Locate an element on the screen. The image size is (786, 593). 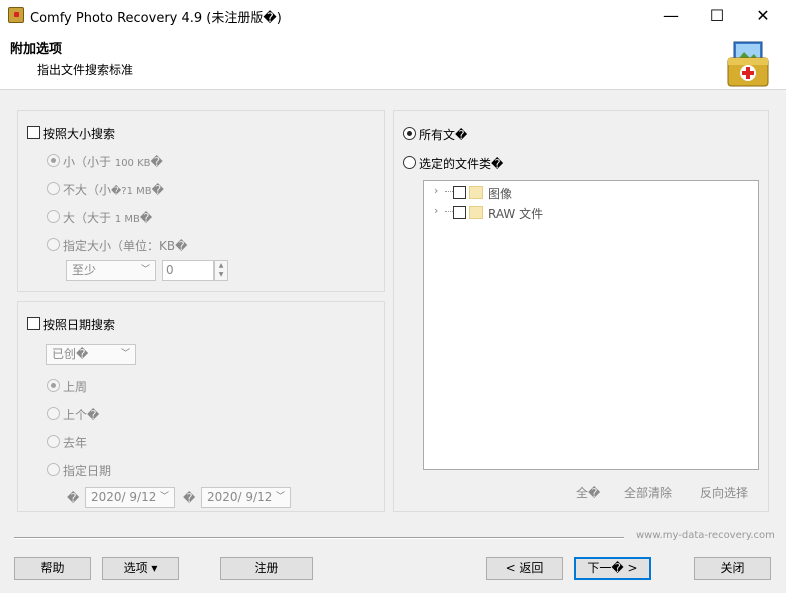
date-type-value: 已创� is located at coordinates (70, 354).